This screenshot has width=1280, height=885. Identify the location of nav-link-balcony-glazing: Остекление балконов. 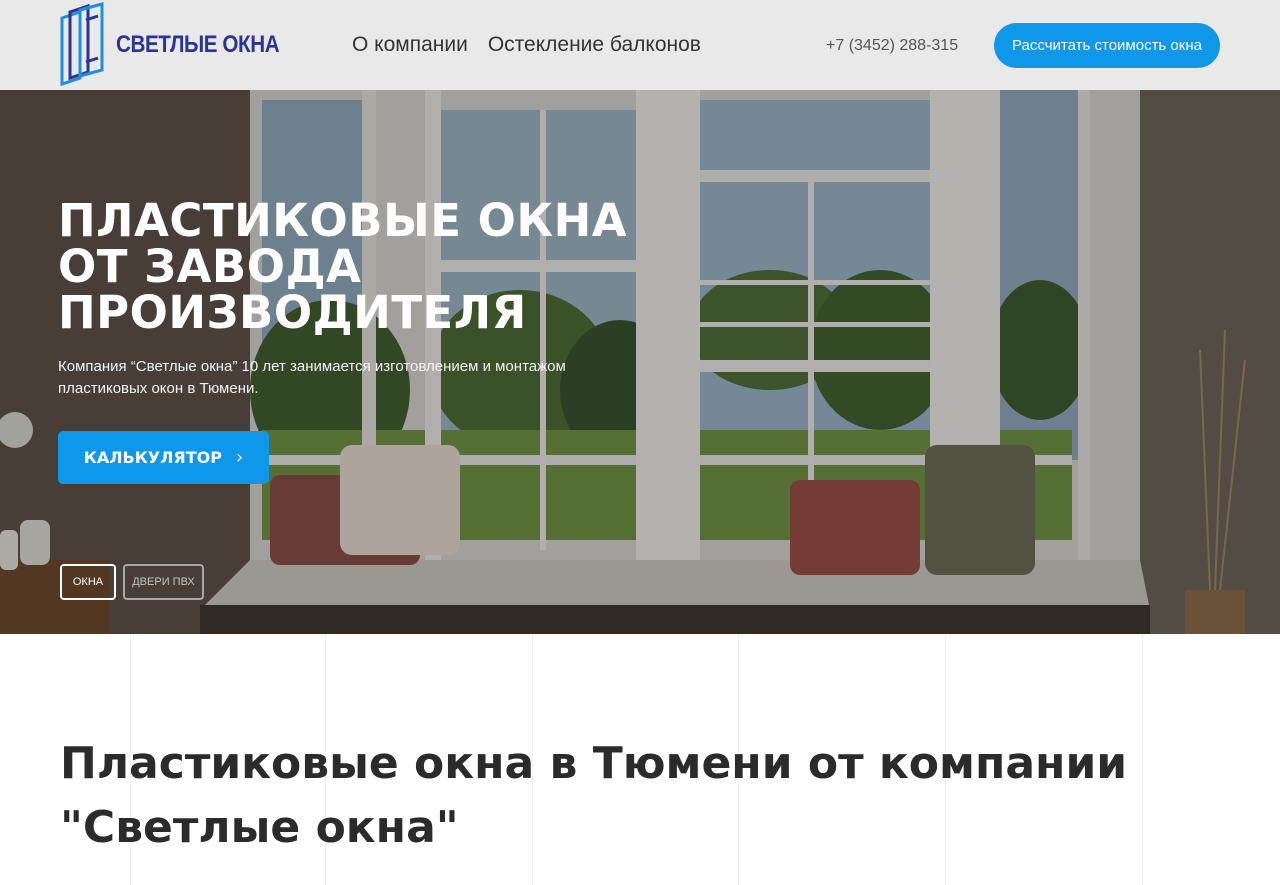
(594, 45).